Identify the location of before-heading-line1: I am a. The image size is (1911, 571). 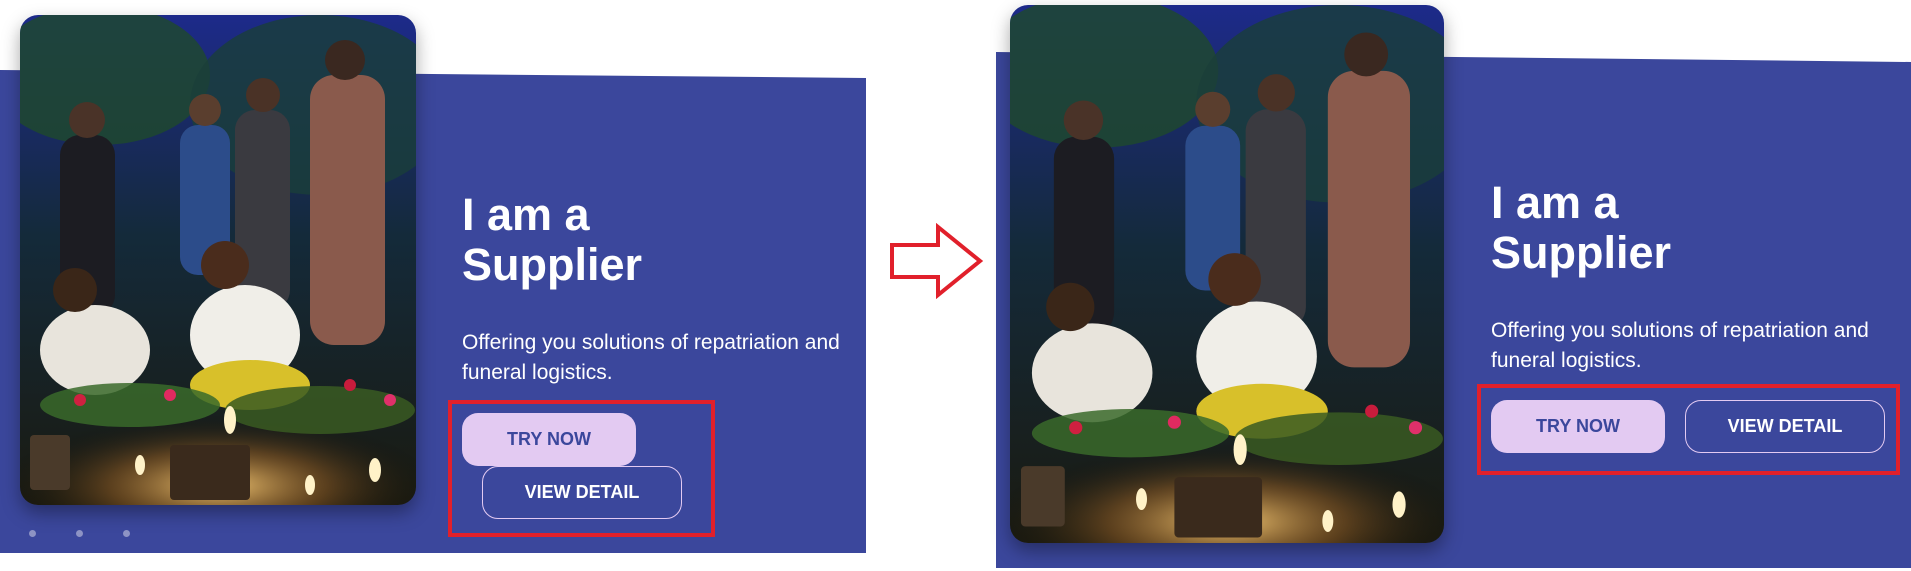
(526, 214).